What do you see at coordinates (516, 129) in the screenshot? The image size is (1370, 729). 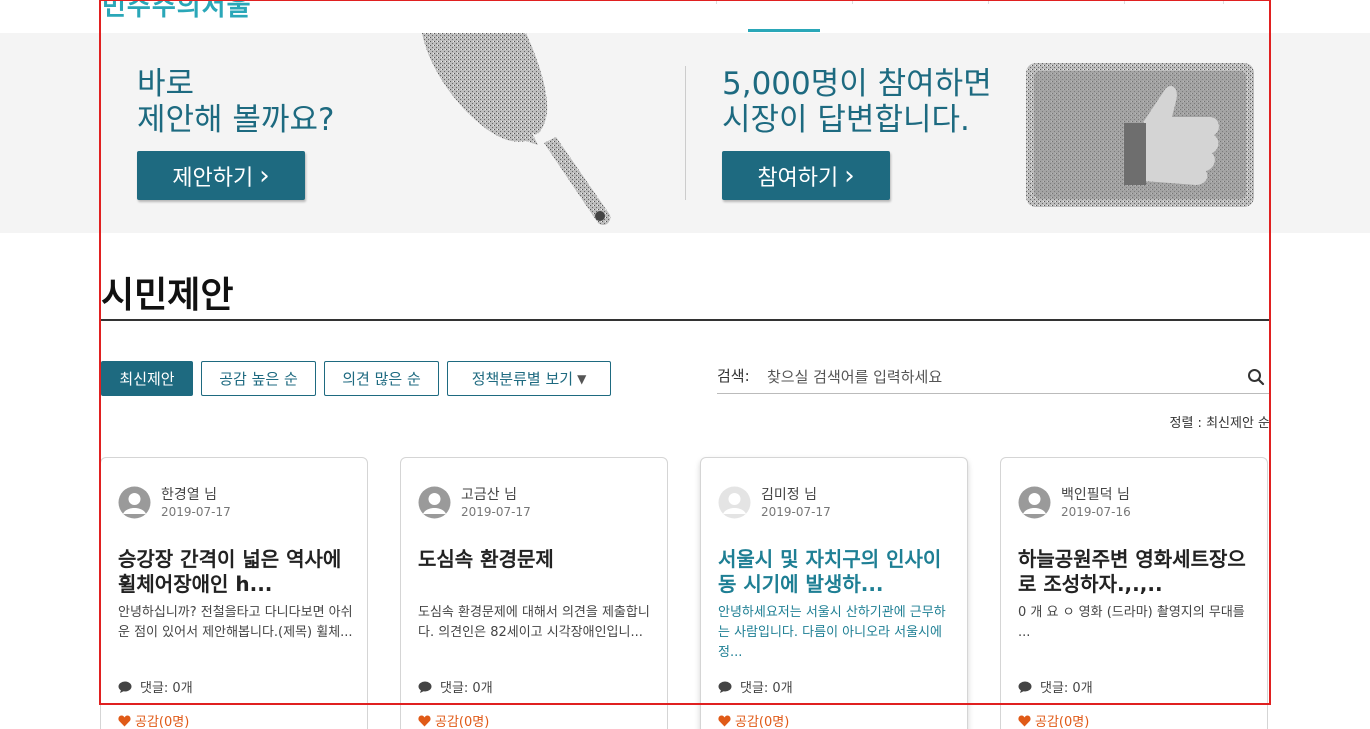 I see `speech-paddle-illustration` at bounding box center [516, 129].